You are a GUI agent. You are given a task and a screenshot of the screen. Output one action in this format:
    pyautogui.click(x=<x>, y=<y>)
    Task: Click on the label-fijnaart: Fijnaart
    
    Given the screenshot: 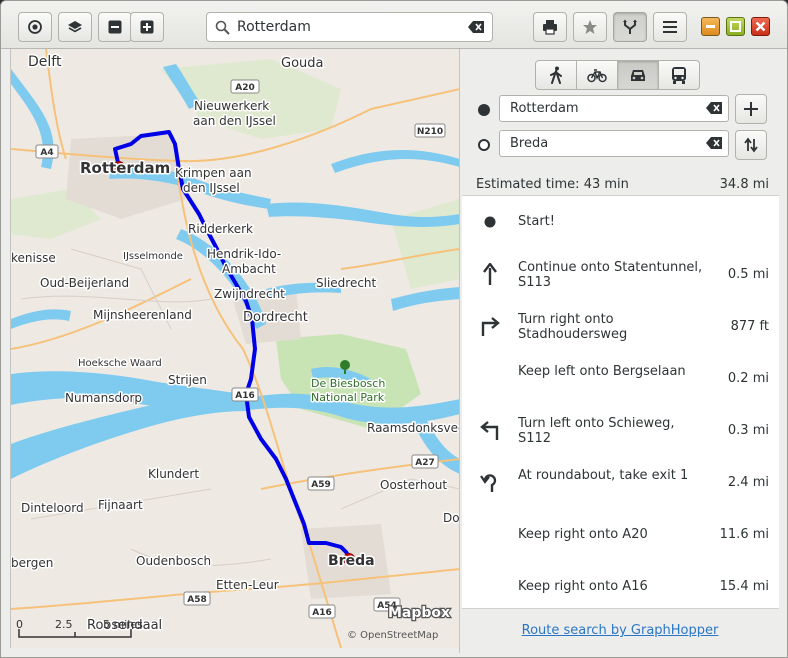 What is the action you would take?
    pyautogui.click(x=120, y=505)
    